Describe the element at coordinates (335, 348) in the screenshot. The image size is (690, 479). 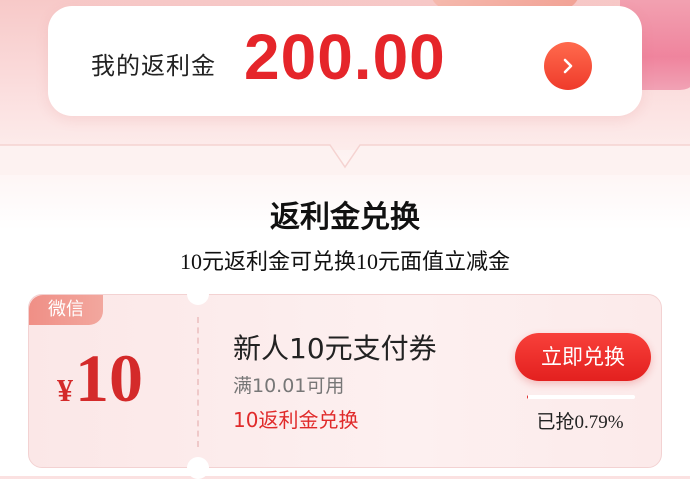
I see `coupon-name: 新人10元支付券` at that location.